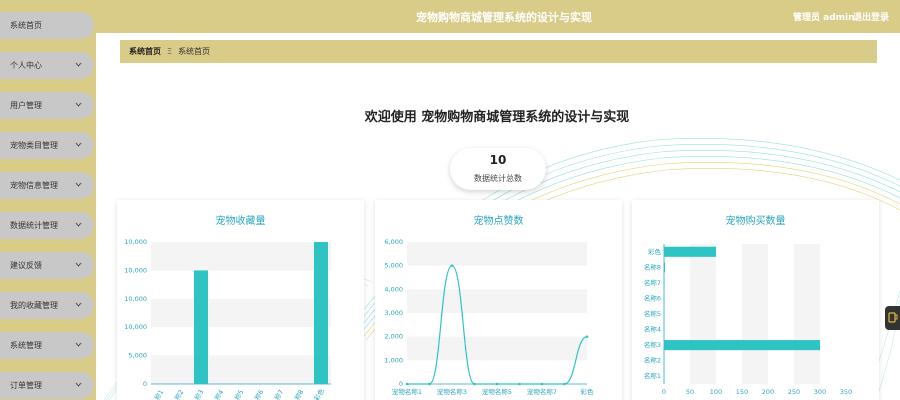  Describe the element at coordinates (194, 51) in the screenshot. I see `breadcrumb-current: 系统首页` at that location.